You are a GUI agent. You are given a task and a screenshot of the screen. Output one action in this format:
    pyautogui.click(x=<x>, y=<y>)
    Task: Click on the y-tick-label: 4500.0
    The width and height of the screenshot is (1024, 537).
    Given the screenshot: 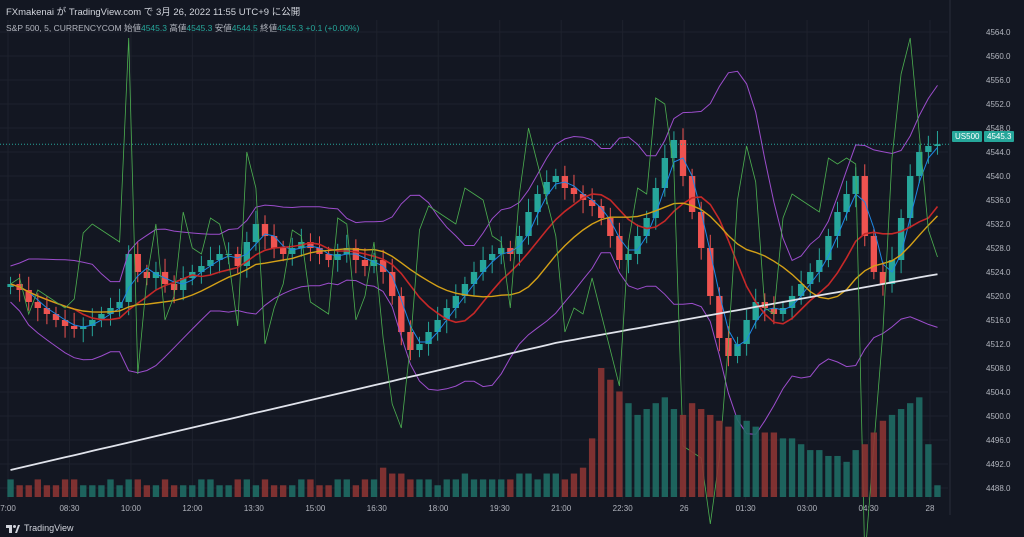 What is the action you would take?
    pyautogui.click(x=998, y=416)
    